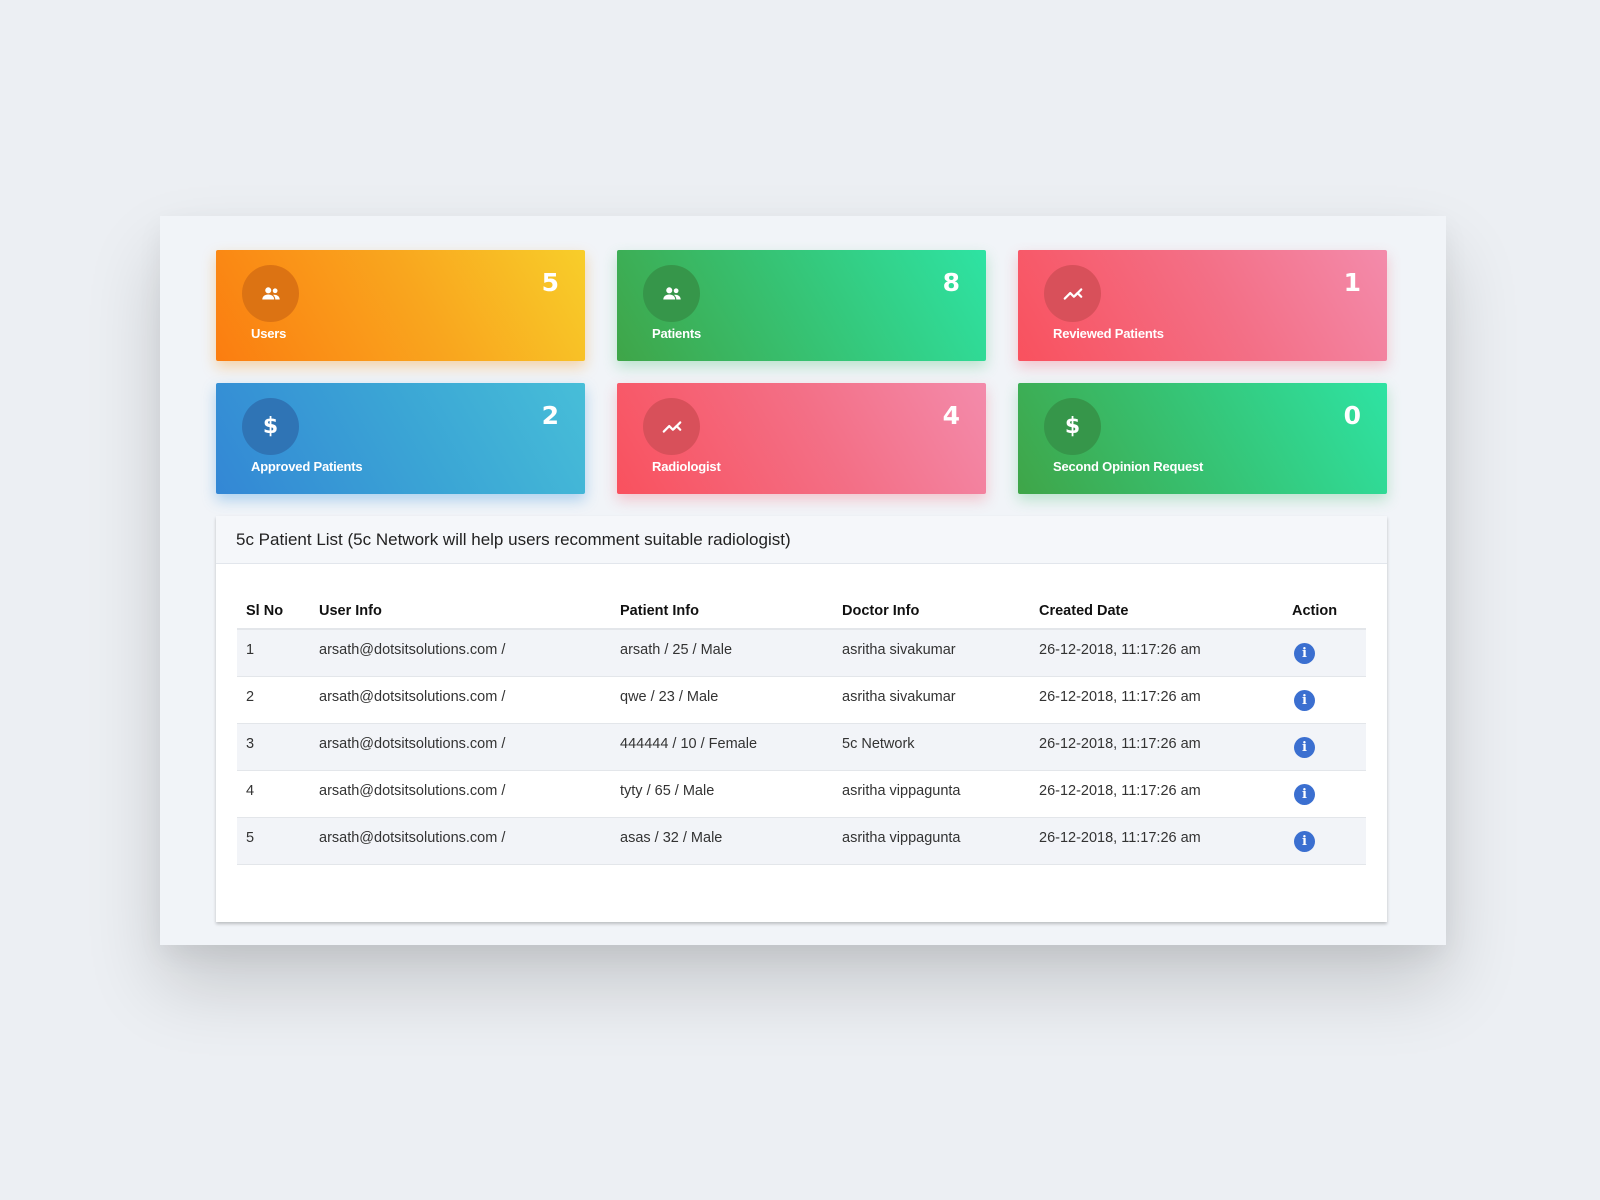  I want to click on stat-card-patients: 8 Patients, so click(801, 305).